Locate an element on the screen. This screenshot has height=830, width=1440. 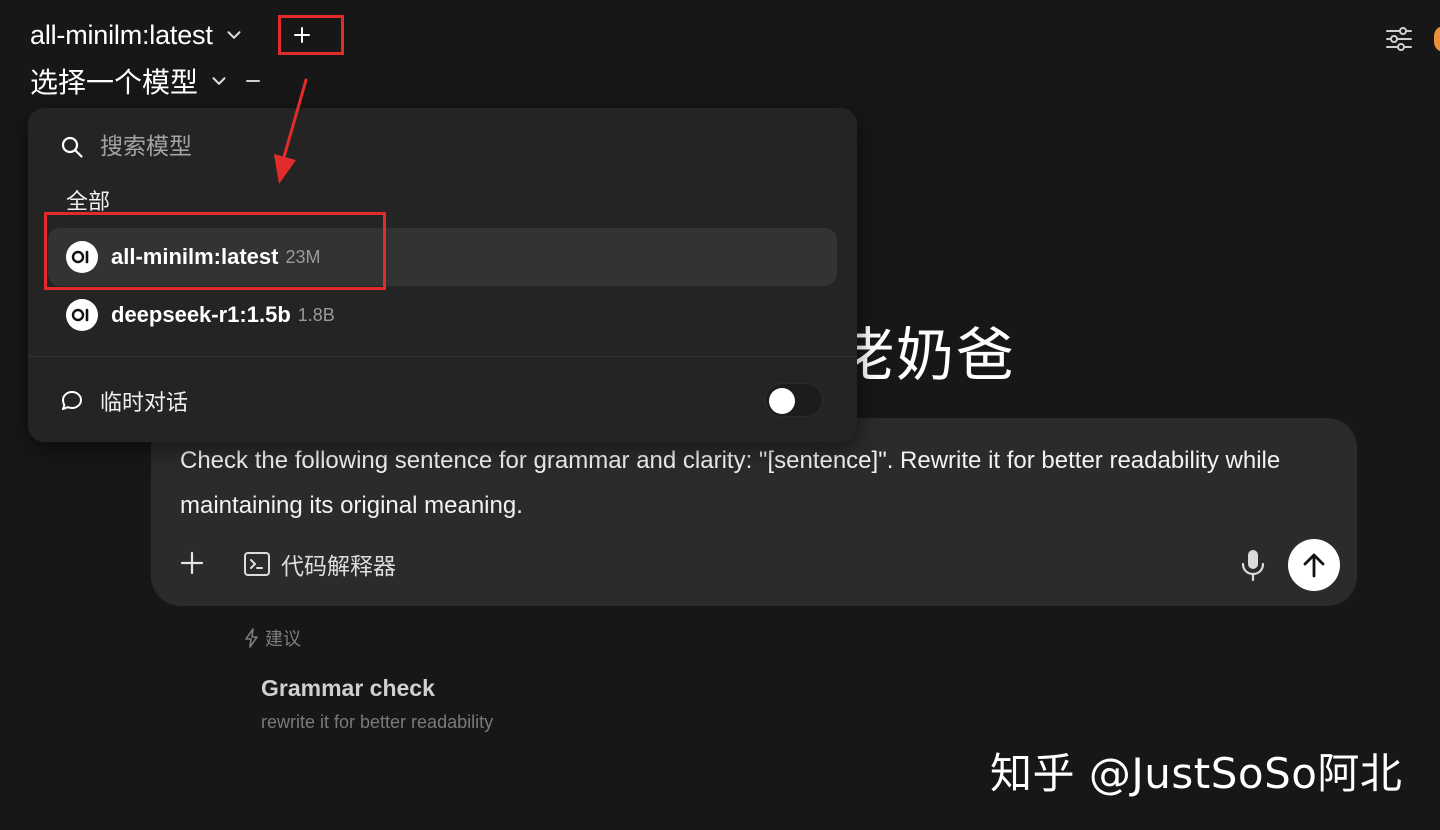
attach-plus-icon is located at coordinates (192, 563).